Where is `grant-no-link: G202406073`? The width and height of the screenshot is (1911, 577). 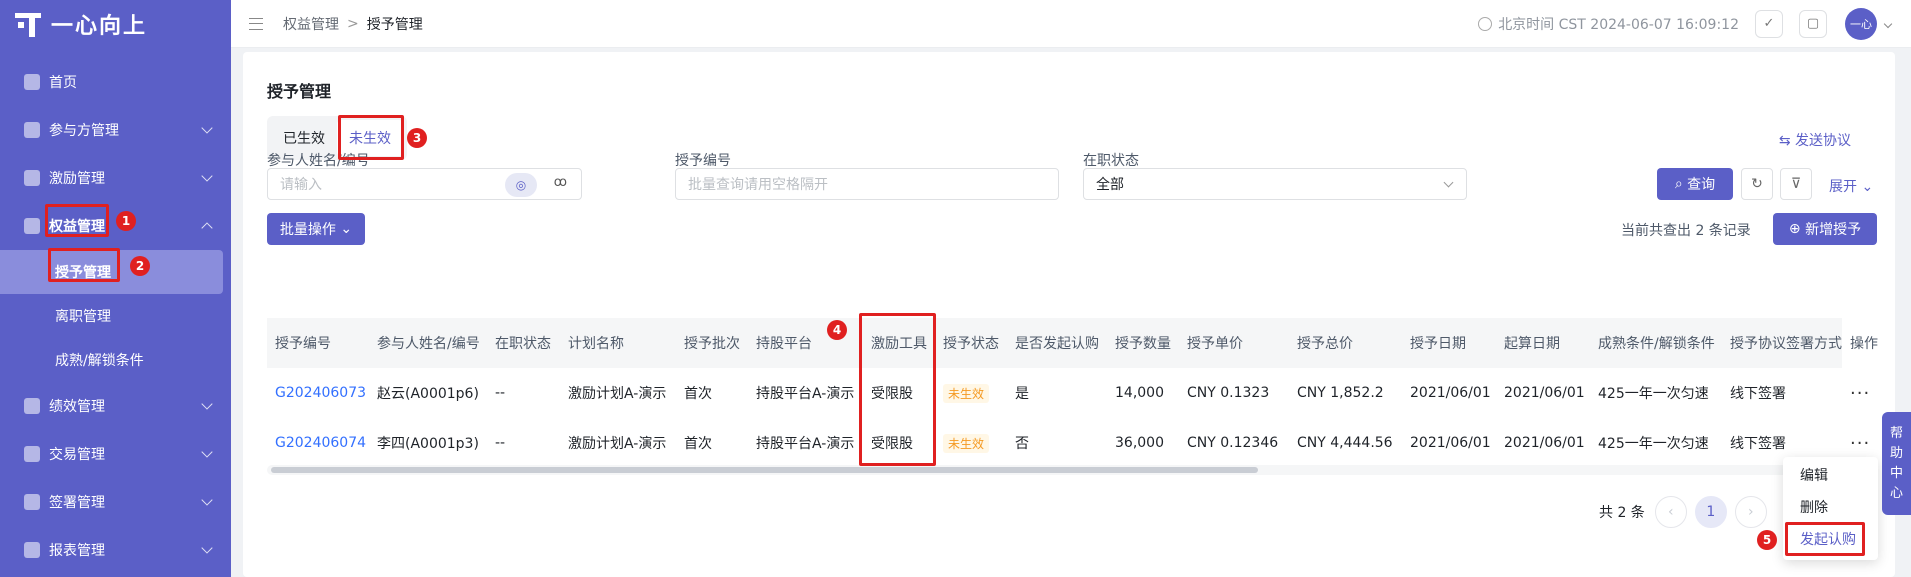 grant-no-link: G202406073 is located at coordinates (318, 393).